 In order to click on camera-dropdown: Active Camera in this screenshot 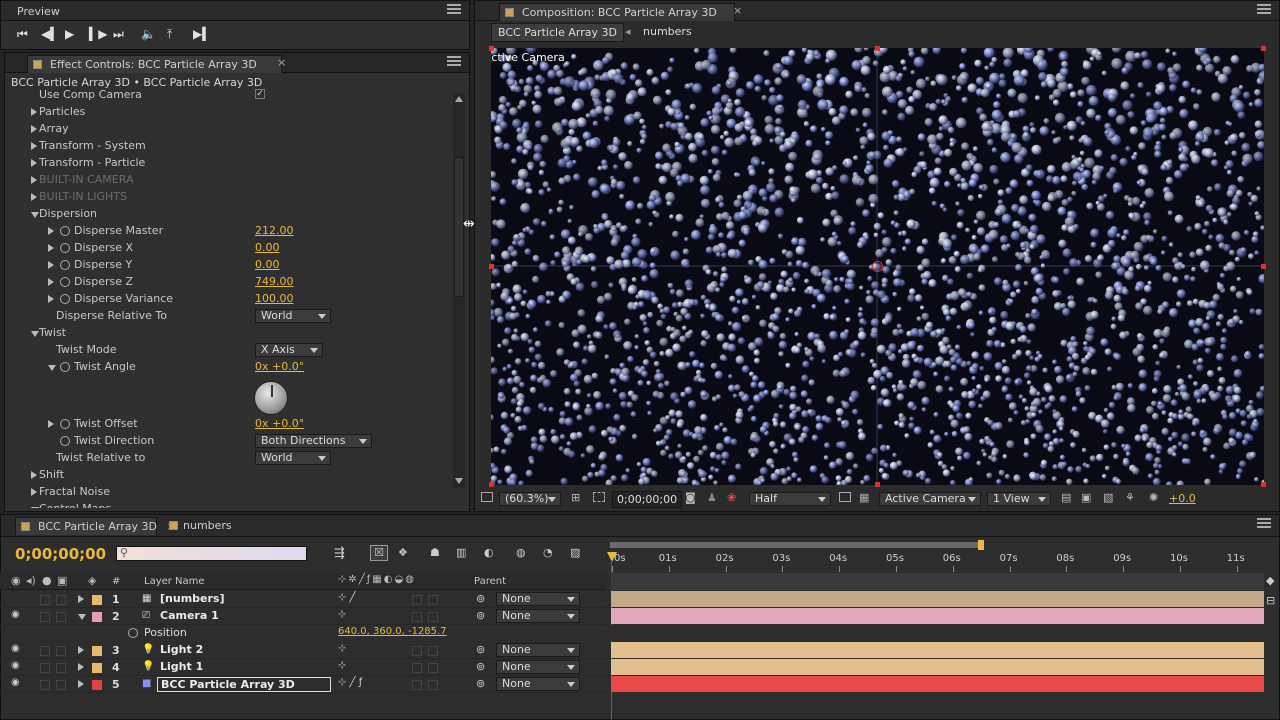, I will do `click(930, 499)`.